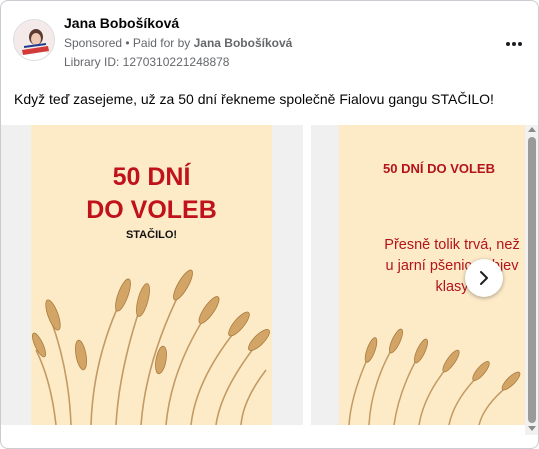 This screenshot has width=539, height=449. I want to click on vertical-scrollbar, so click(531, 280).